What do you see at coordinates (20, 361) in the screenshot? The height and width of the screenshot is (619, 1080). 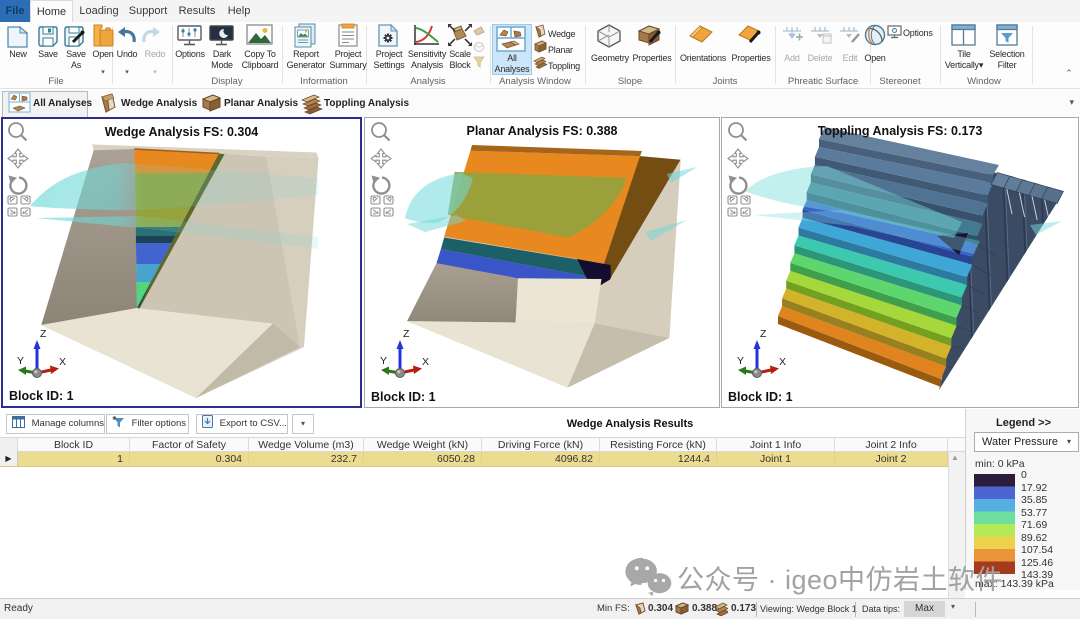 I see `svg-text: Y` at bounding box center [20, 361].